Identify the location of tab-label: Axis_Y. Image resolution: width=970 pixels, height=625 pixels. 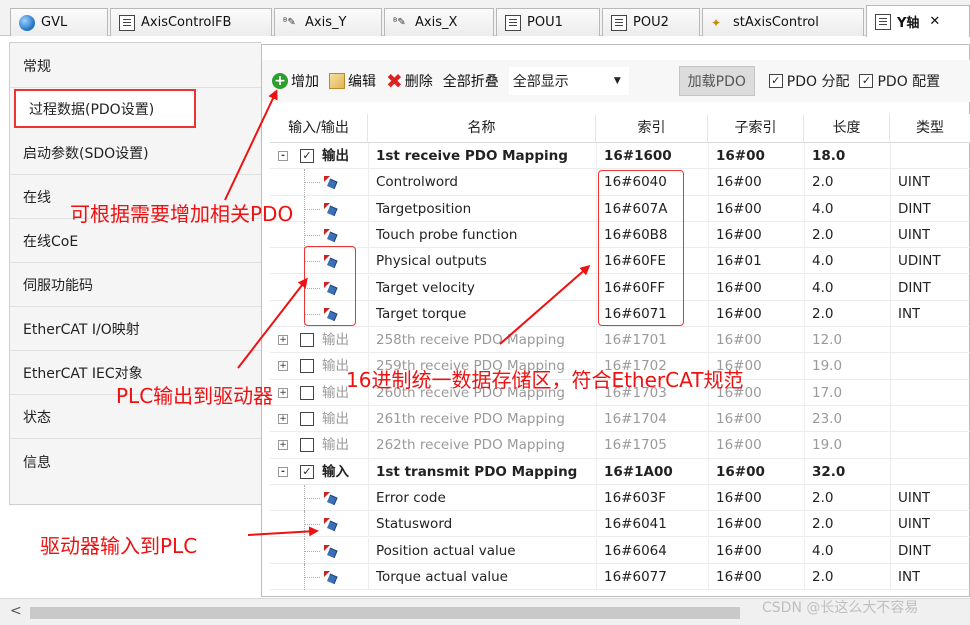
(326, 22).